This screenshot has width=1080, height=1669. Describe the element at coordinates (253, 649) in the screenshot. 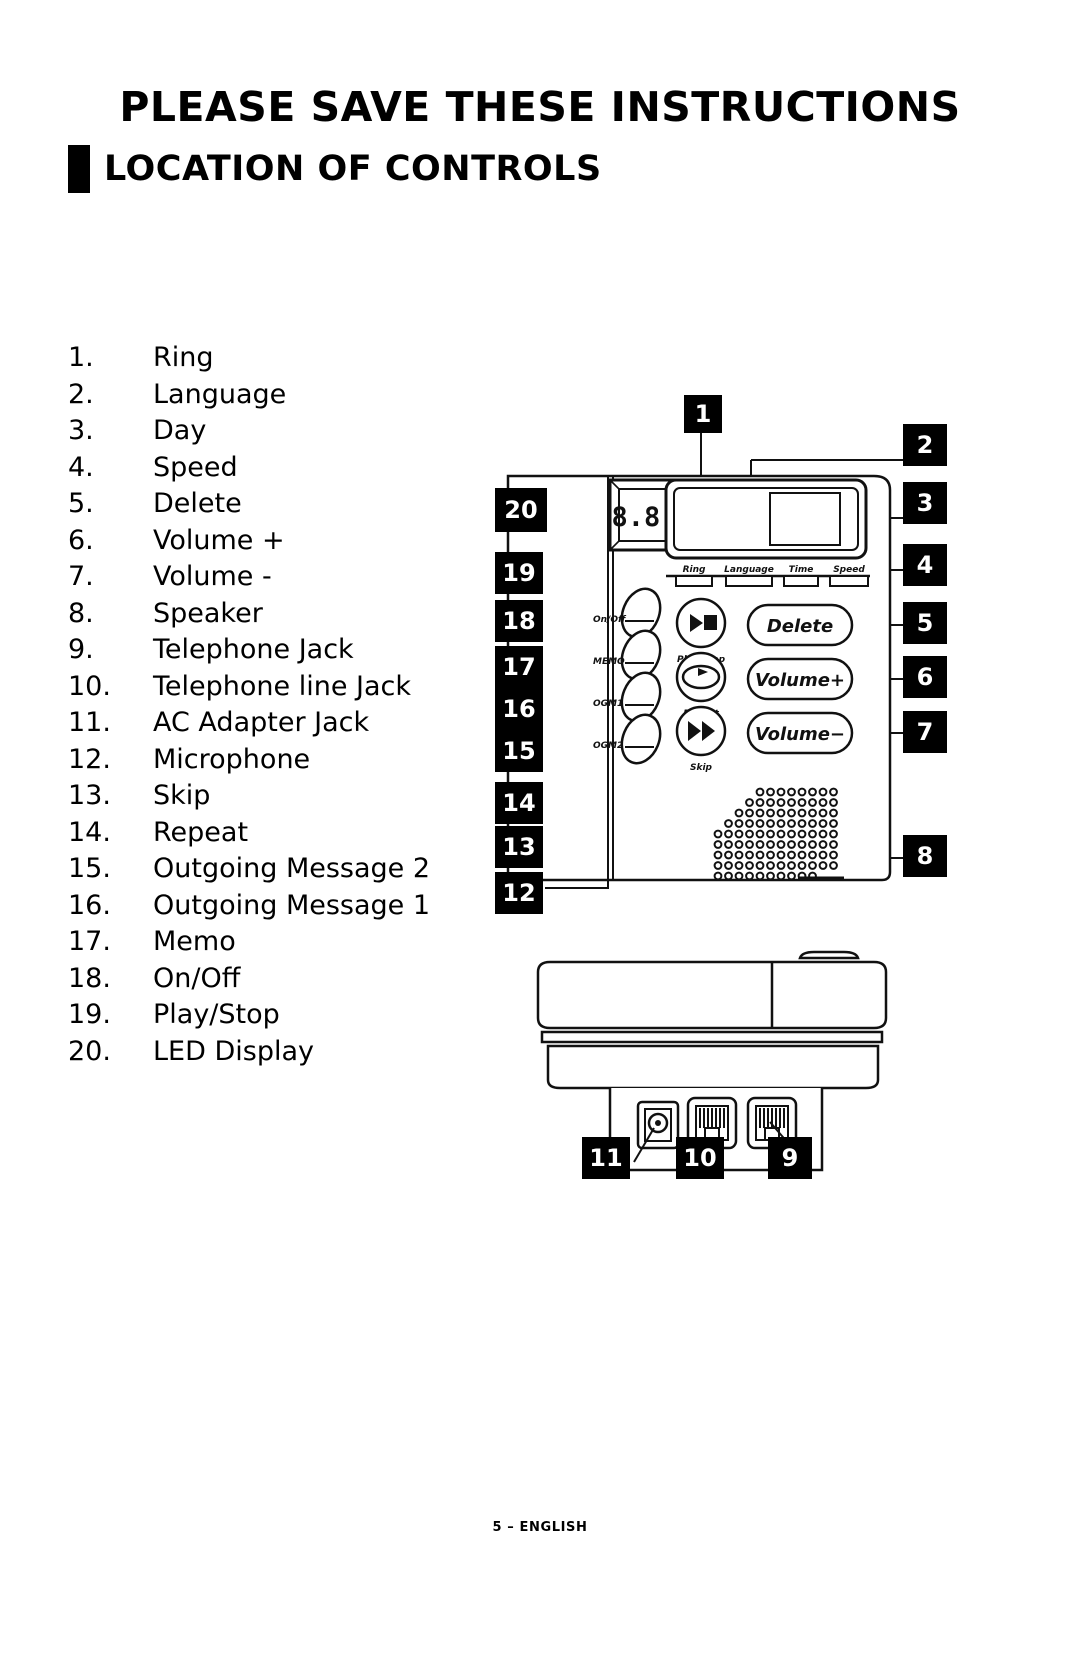

I see `legend-item-label: Telephone Jack` at that location.